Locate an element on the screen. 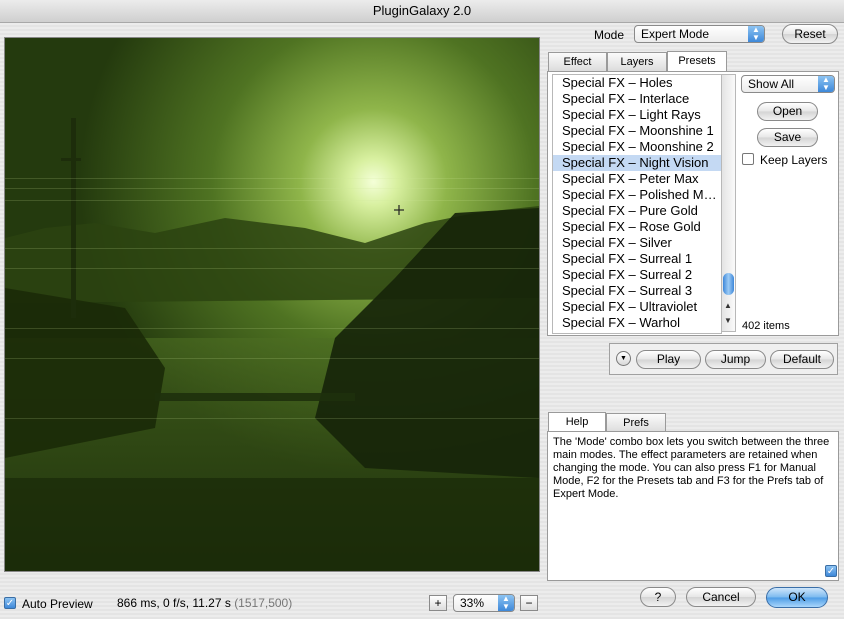 This screenshot has height=619, width=844. preset-filter-select: Show All ▲ ▼ is located at coordinates (788, 84).